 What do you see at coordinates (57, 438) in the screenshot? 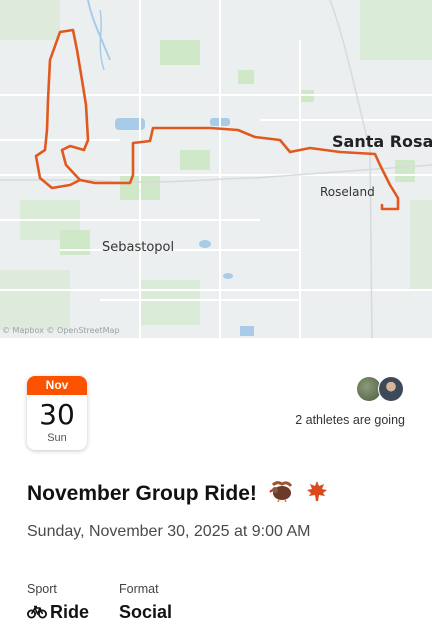
I see `event-weekday: Sun` at bounding box center [57, 438].